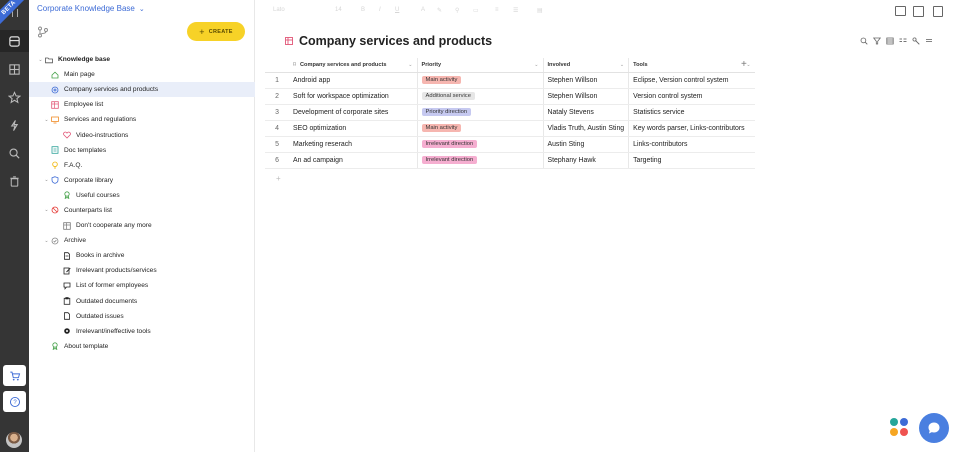 This screenshot has height=452, width=960. What do you see at coordinates (890, 41) in the screenshot?
I see `table-view-icon` at bounding box center [890, 41].